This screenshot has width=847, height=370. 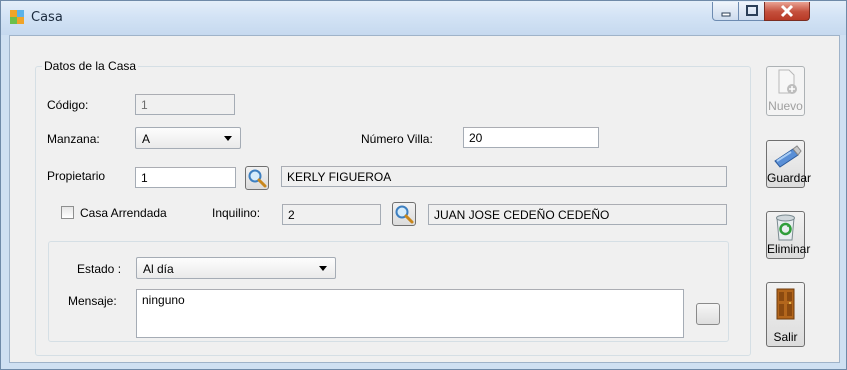 I want to click on eliminar-button: Eliminar, so click(x=788, y=235).